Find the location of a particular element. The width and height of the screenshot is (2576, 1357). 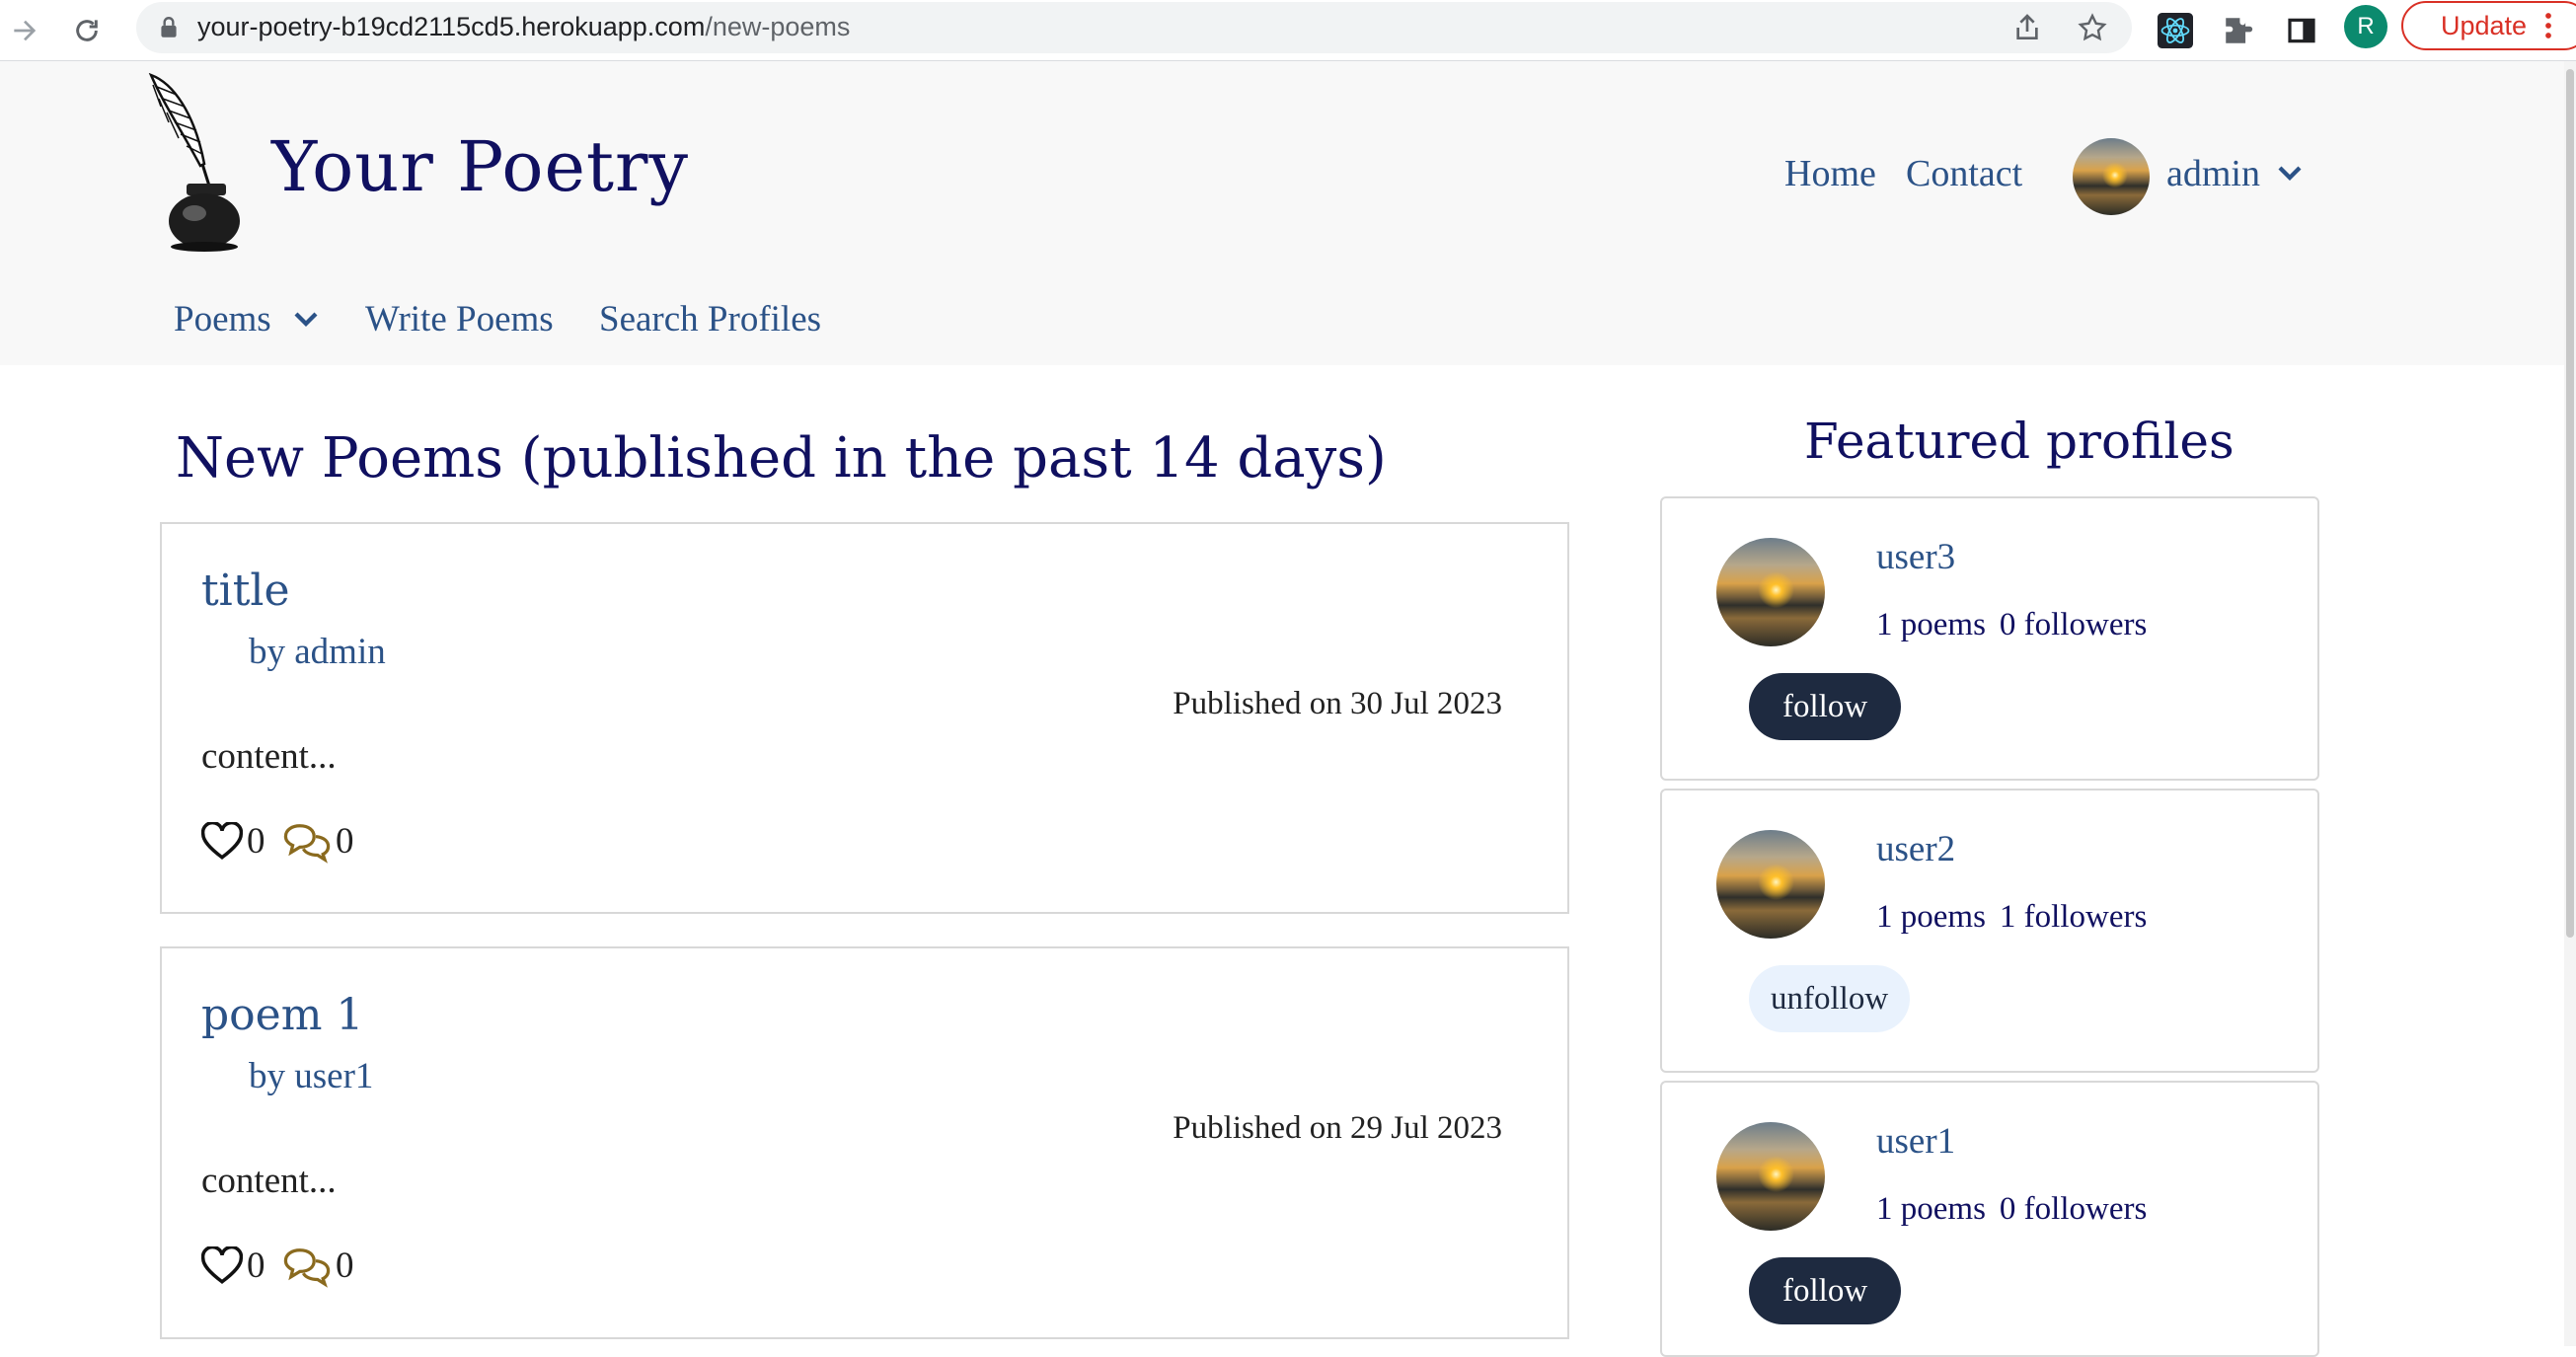

lock-icon is located at coordinates (169, 27).